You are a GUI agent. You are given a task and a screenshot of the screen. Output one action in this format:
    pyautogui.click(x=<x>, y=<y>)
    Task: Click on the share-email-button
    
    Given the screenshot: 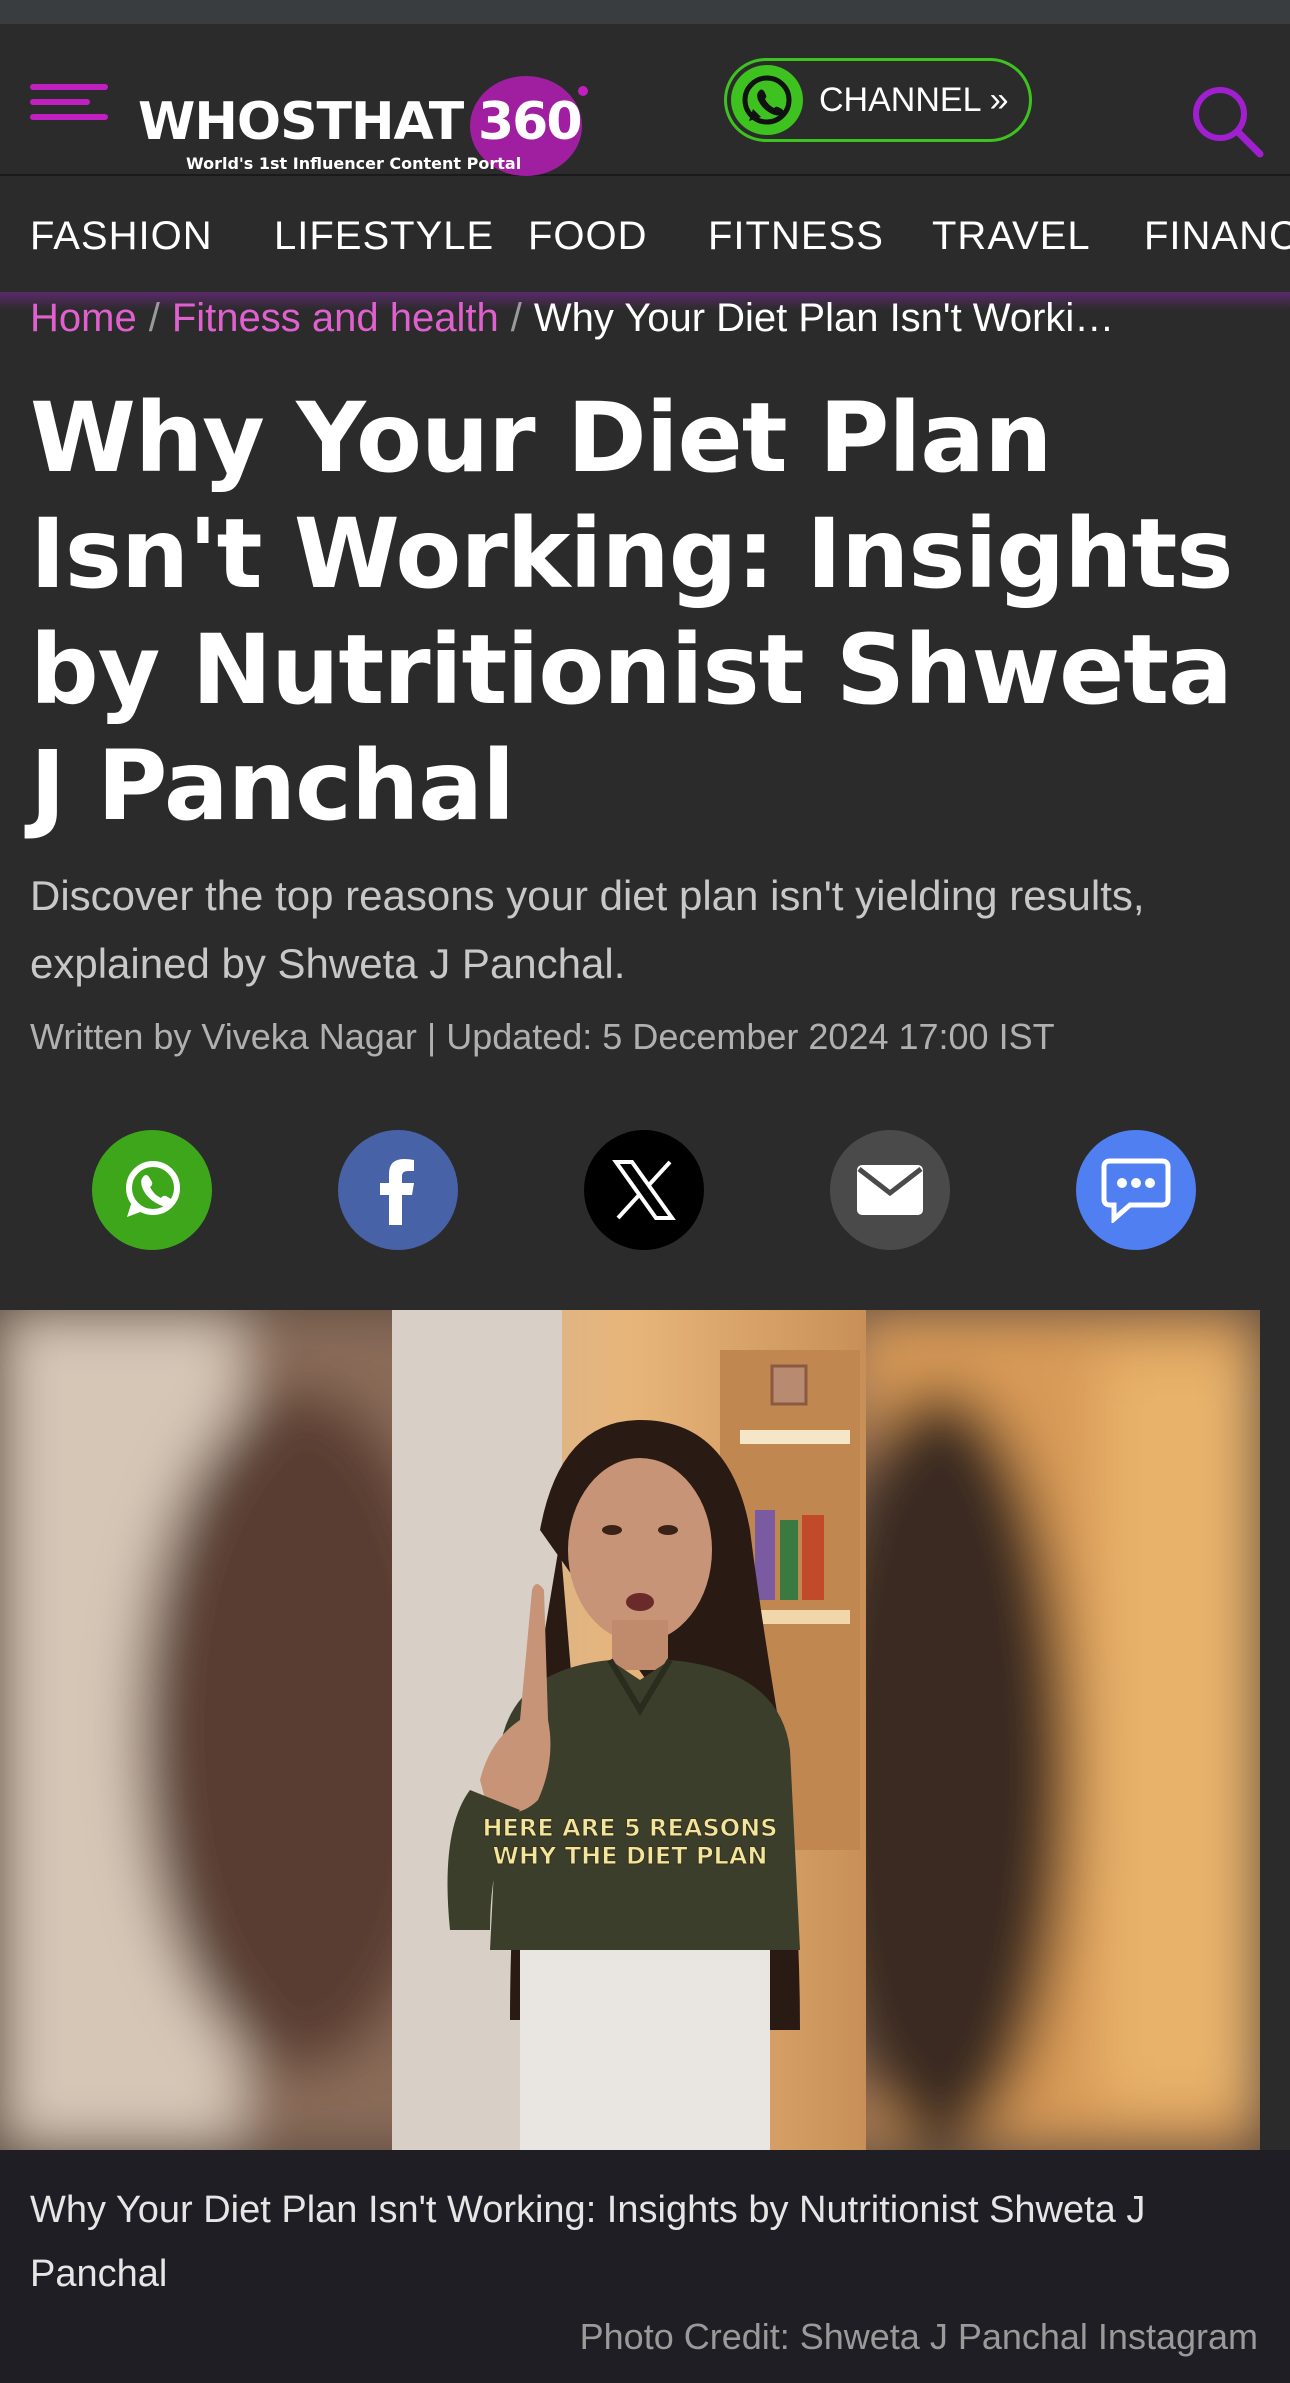 What is the action you would take?
    pyautogui.click(x=890, y=1190)
    